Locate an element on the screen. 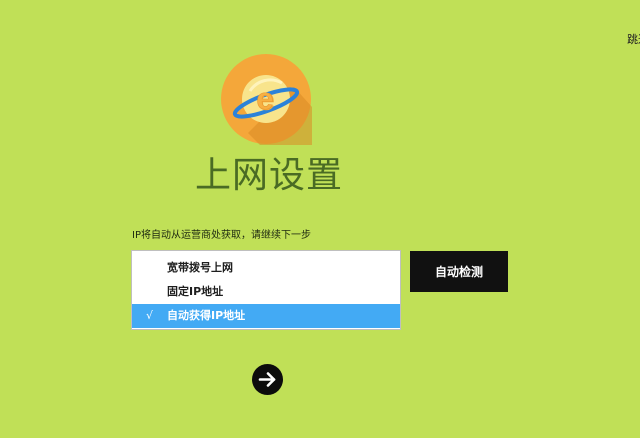  arrow-right-icon is located at coordinates (267, 379).